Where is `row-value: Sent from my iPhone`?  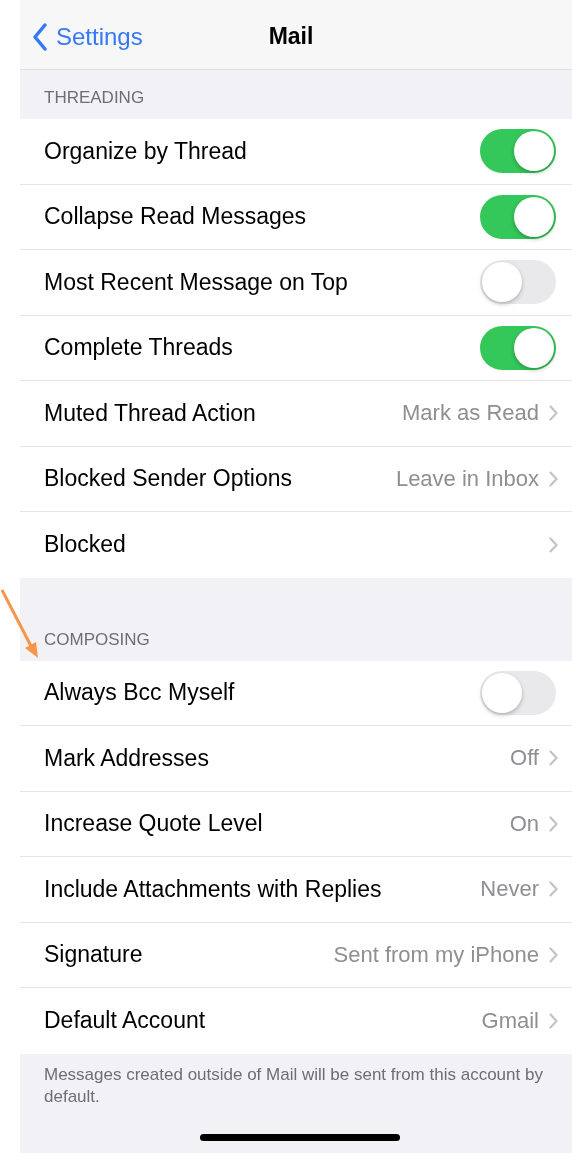
row-value: Sent from my iPhone is located at coordinates (436, 954).